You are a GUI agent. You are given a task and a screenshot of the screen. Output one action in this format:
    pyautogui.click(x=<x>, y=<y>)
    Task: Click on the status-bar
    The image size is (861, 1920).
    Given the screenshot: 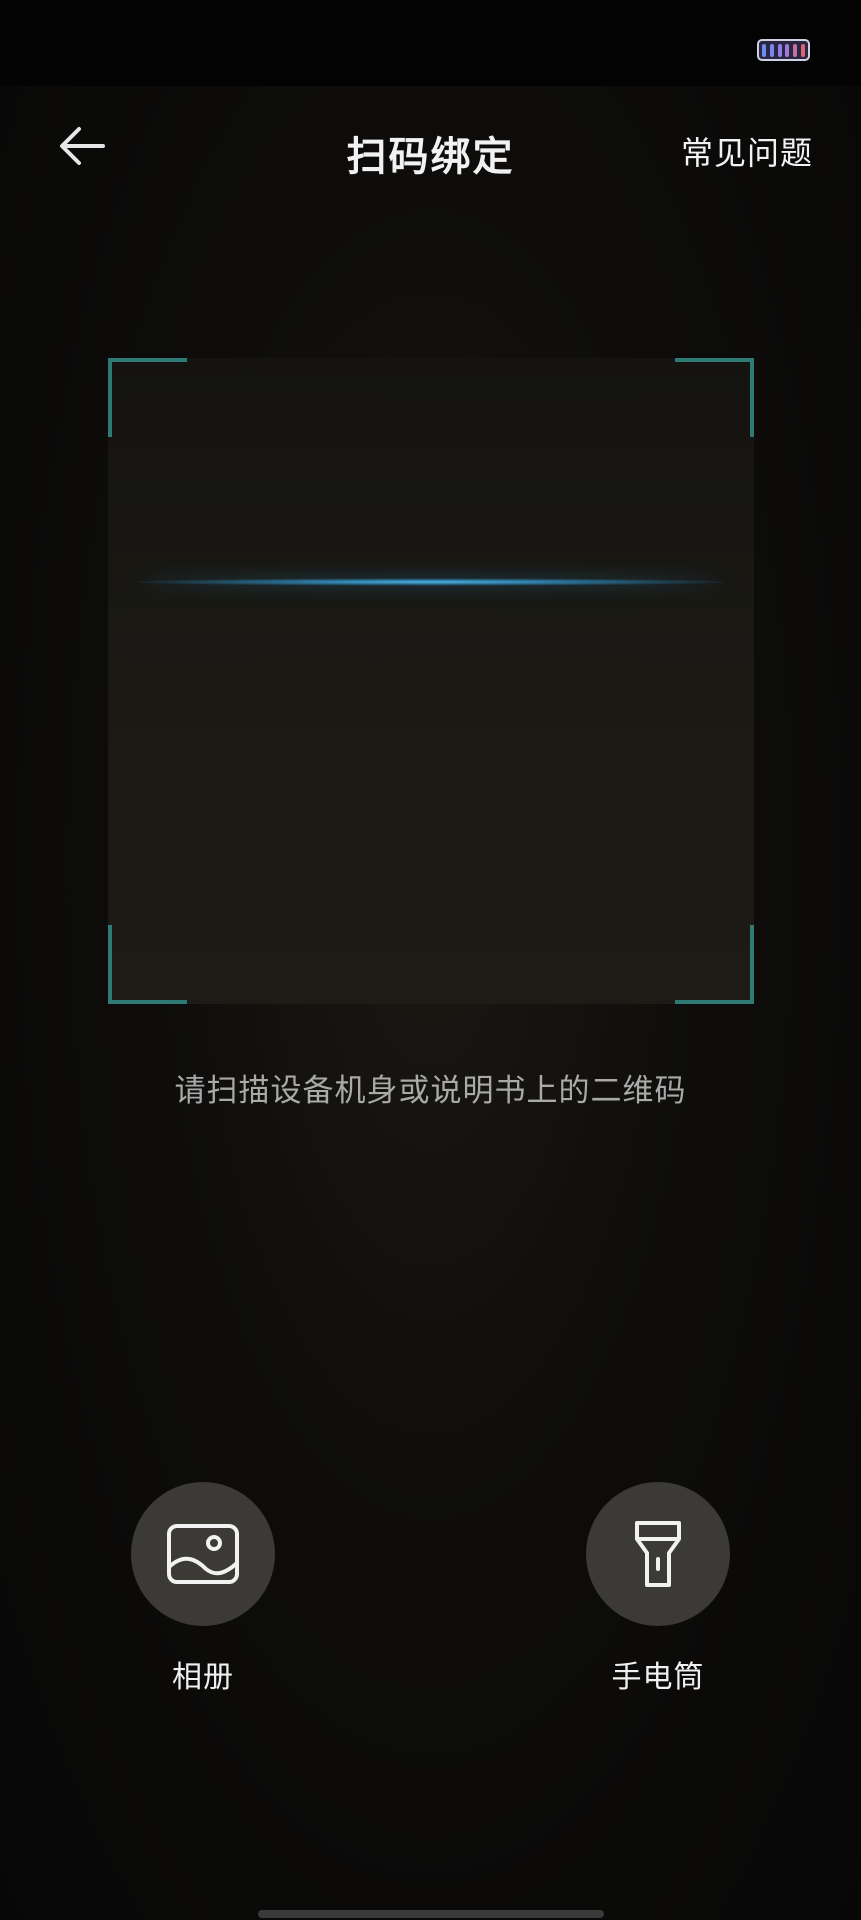 What is the action you would take?
    pyautogui.click(x=430, y=43)
    